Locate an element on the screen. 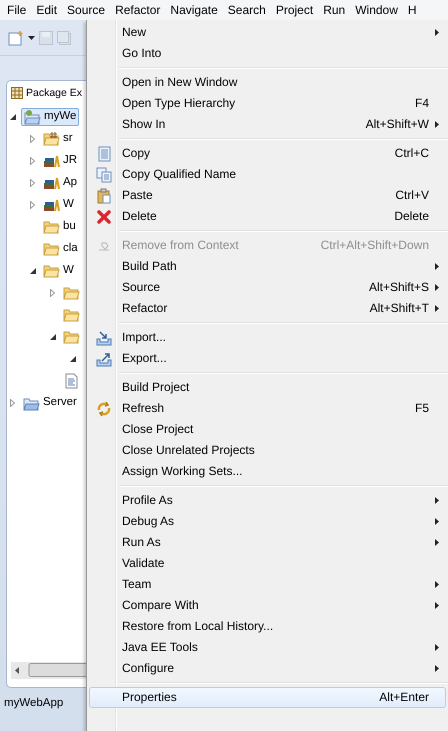  export-icon is located at coordinates (104, 358).